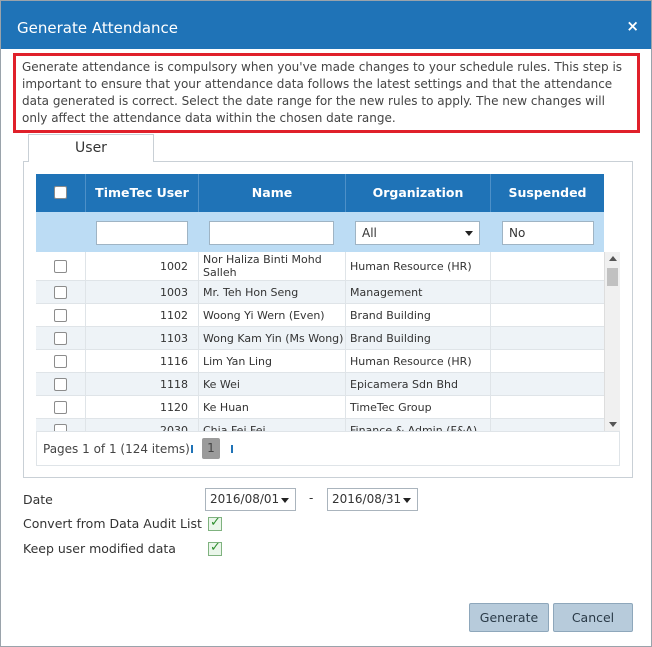 This screenshot has width=652, height=647. I want to click on date-to-select: 2016/08/31, so click(372, 499).